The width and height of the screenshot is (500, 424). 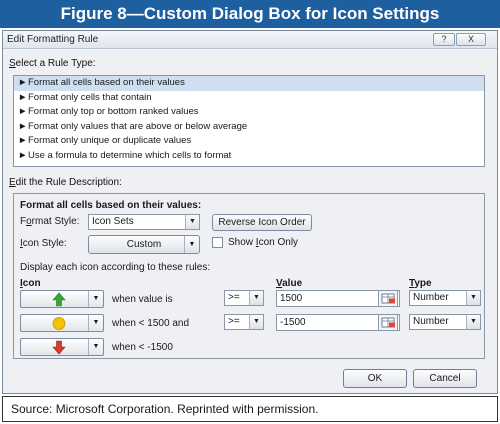 What do you see at coordinates (65, 182) in the screenshot?
I see `rule-description-label: Edit the Rule Description:` at bounding box center [65, 182].